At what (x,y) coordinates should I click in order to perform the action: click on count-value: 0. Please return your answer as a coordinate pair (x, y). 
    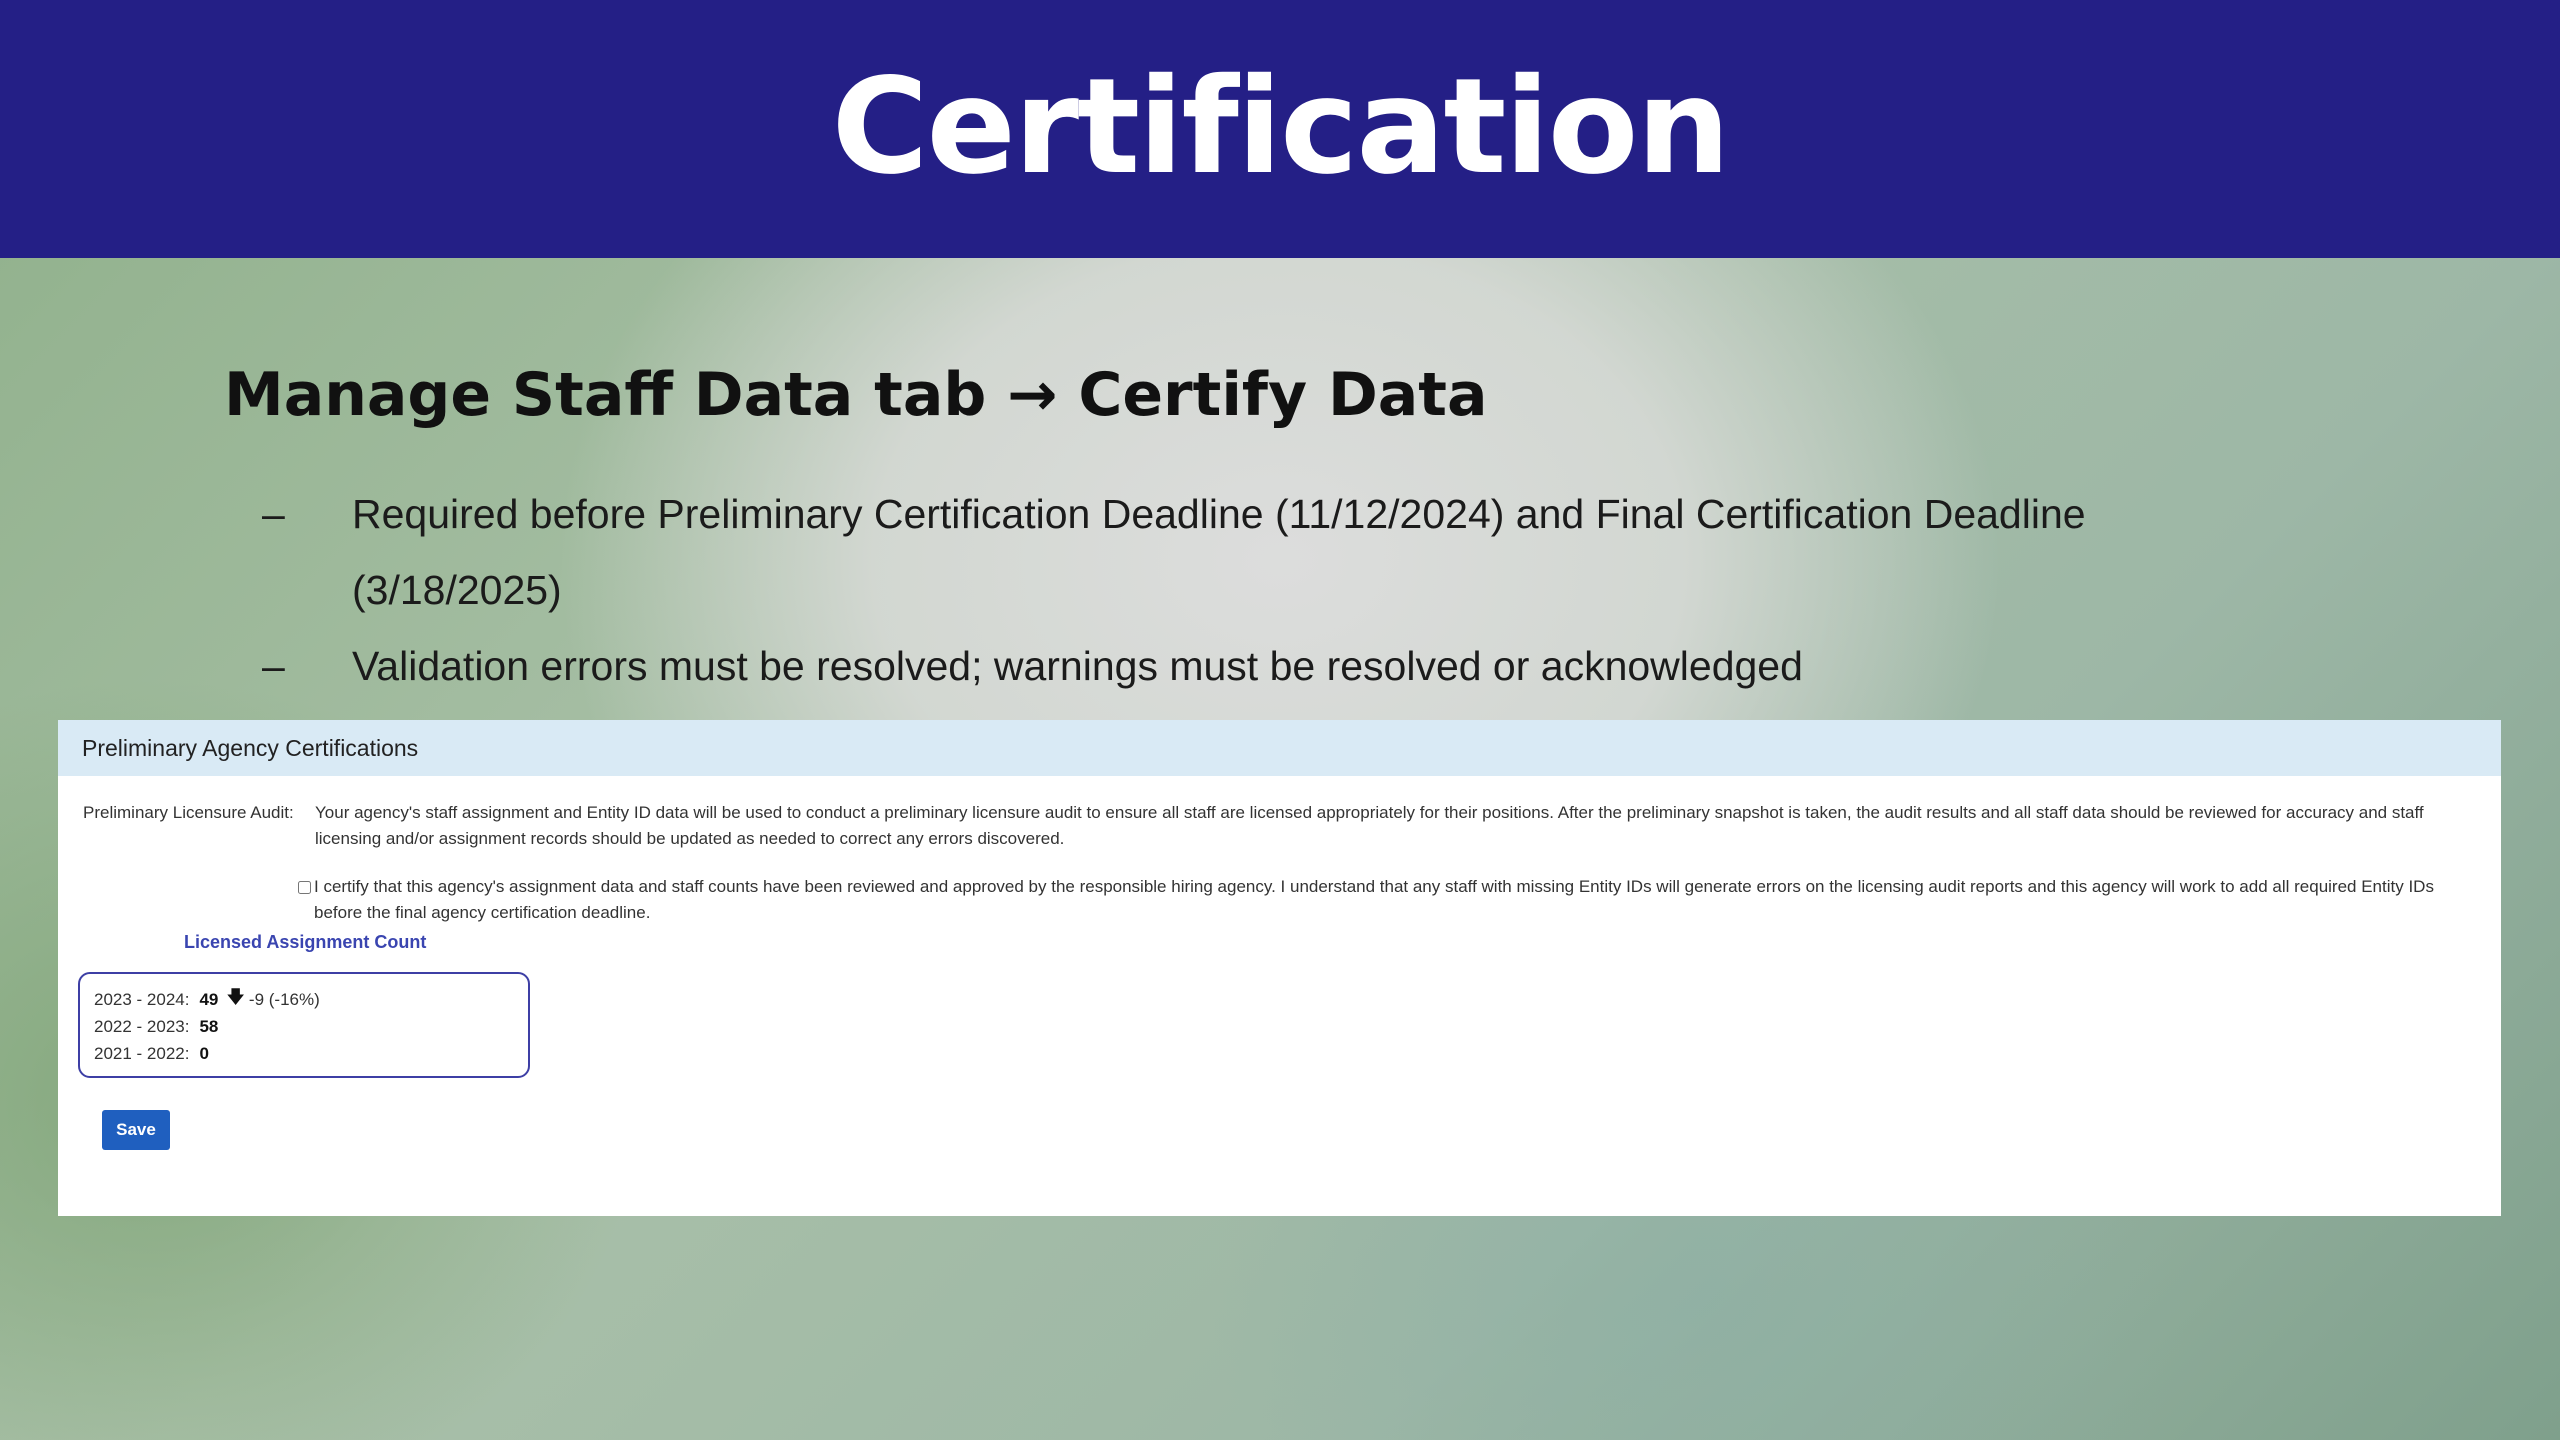
    Looking at the image, I should click on (204, 1053).